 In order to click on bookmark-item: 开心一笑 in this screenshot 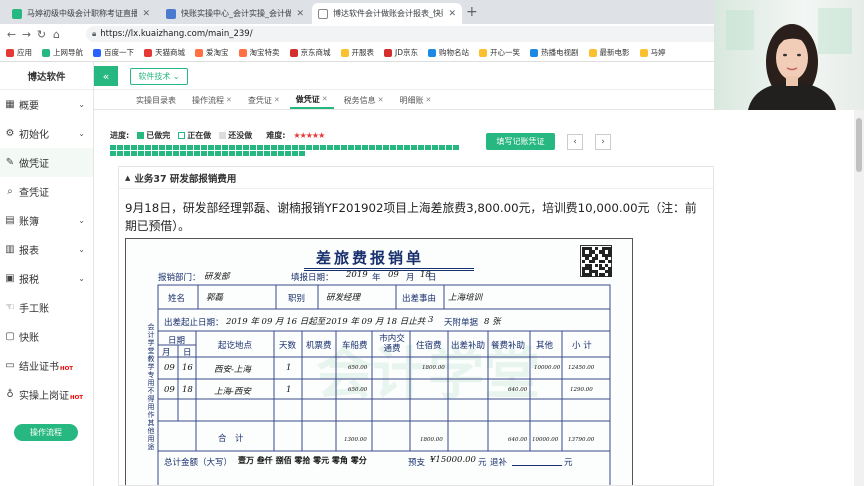, I will do `click(499, 52)`.